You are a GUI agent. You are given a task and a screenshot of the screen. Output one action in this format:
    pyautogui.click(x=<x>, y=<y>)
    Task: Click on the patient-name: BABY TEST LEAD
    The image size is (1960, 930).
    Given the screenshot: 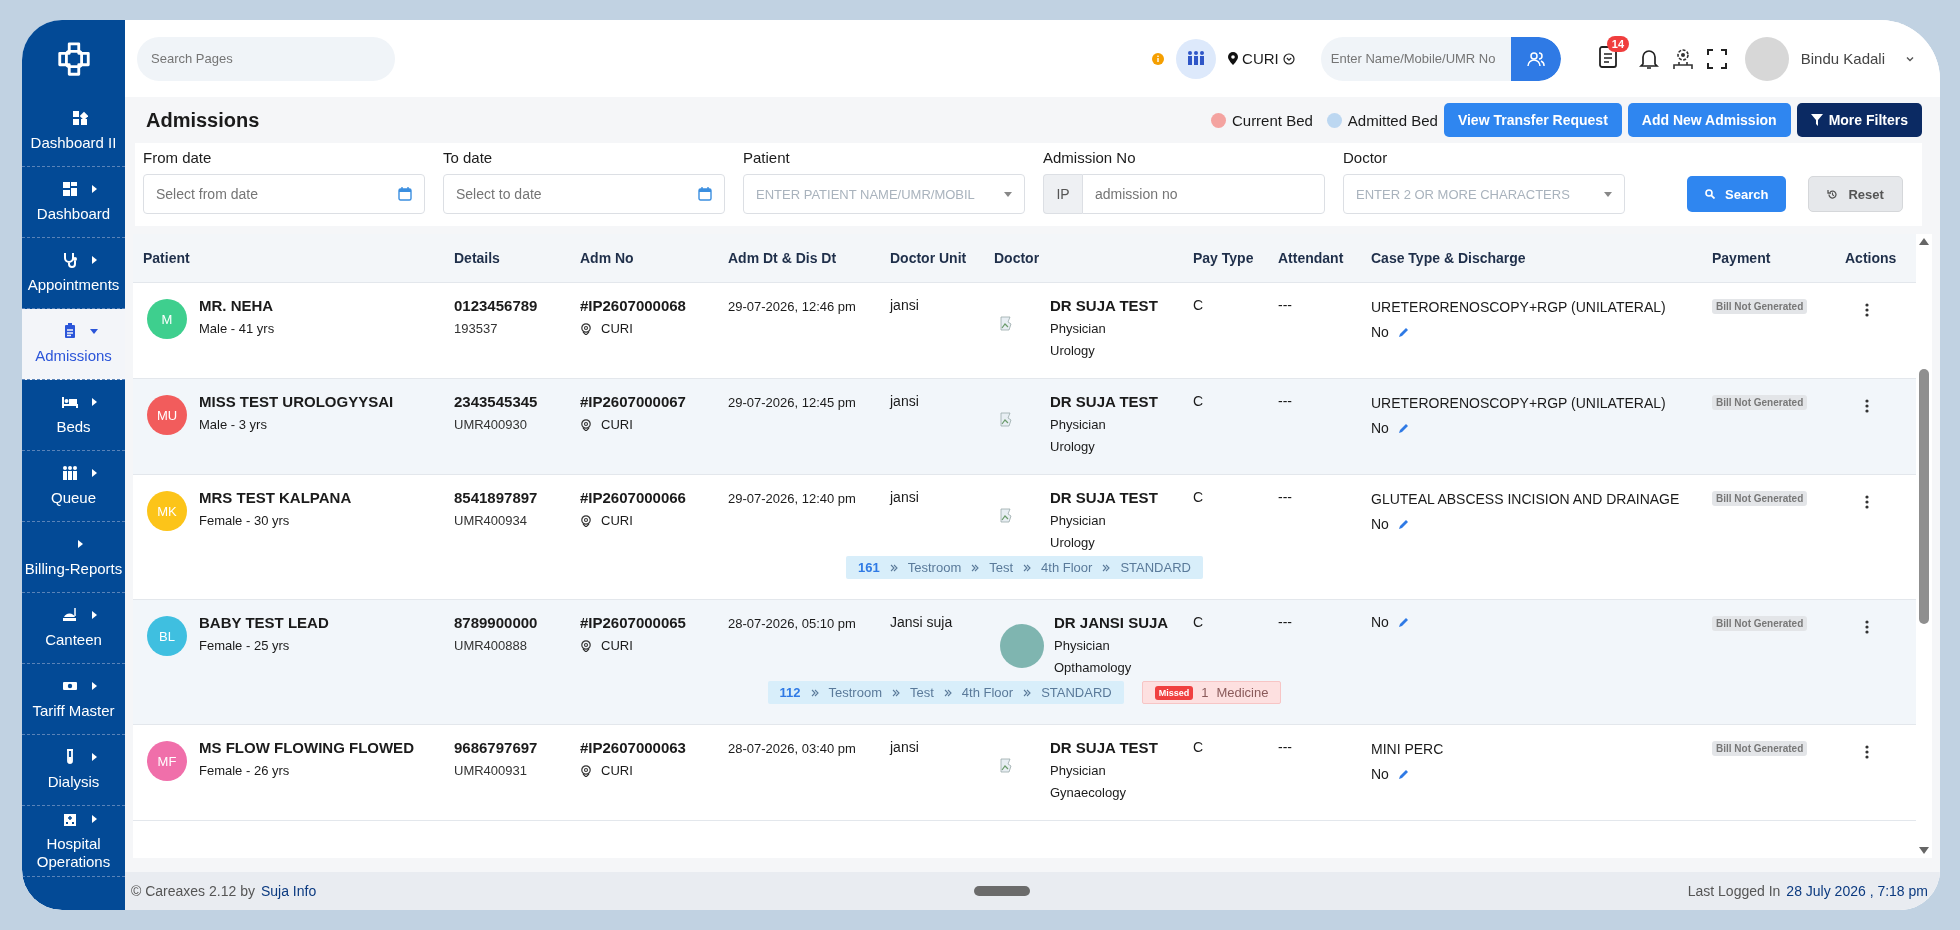 What is the action you would take?
    pyautogui.click(x=264, y=622)
    